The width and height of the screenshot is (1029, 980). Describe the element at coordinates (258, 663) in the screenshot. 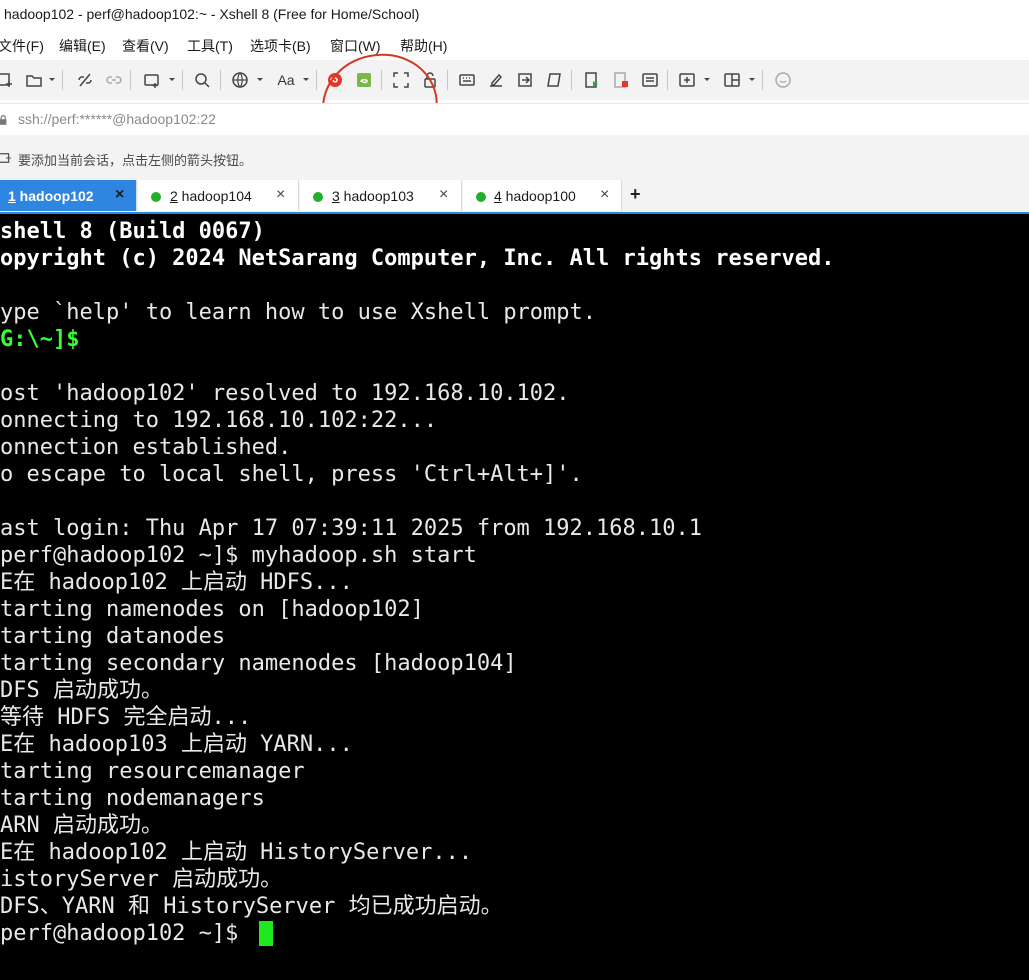

I see `terminal-line: tarting secondary namenodes [hadoop104]` at that location.